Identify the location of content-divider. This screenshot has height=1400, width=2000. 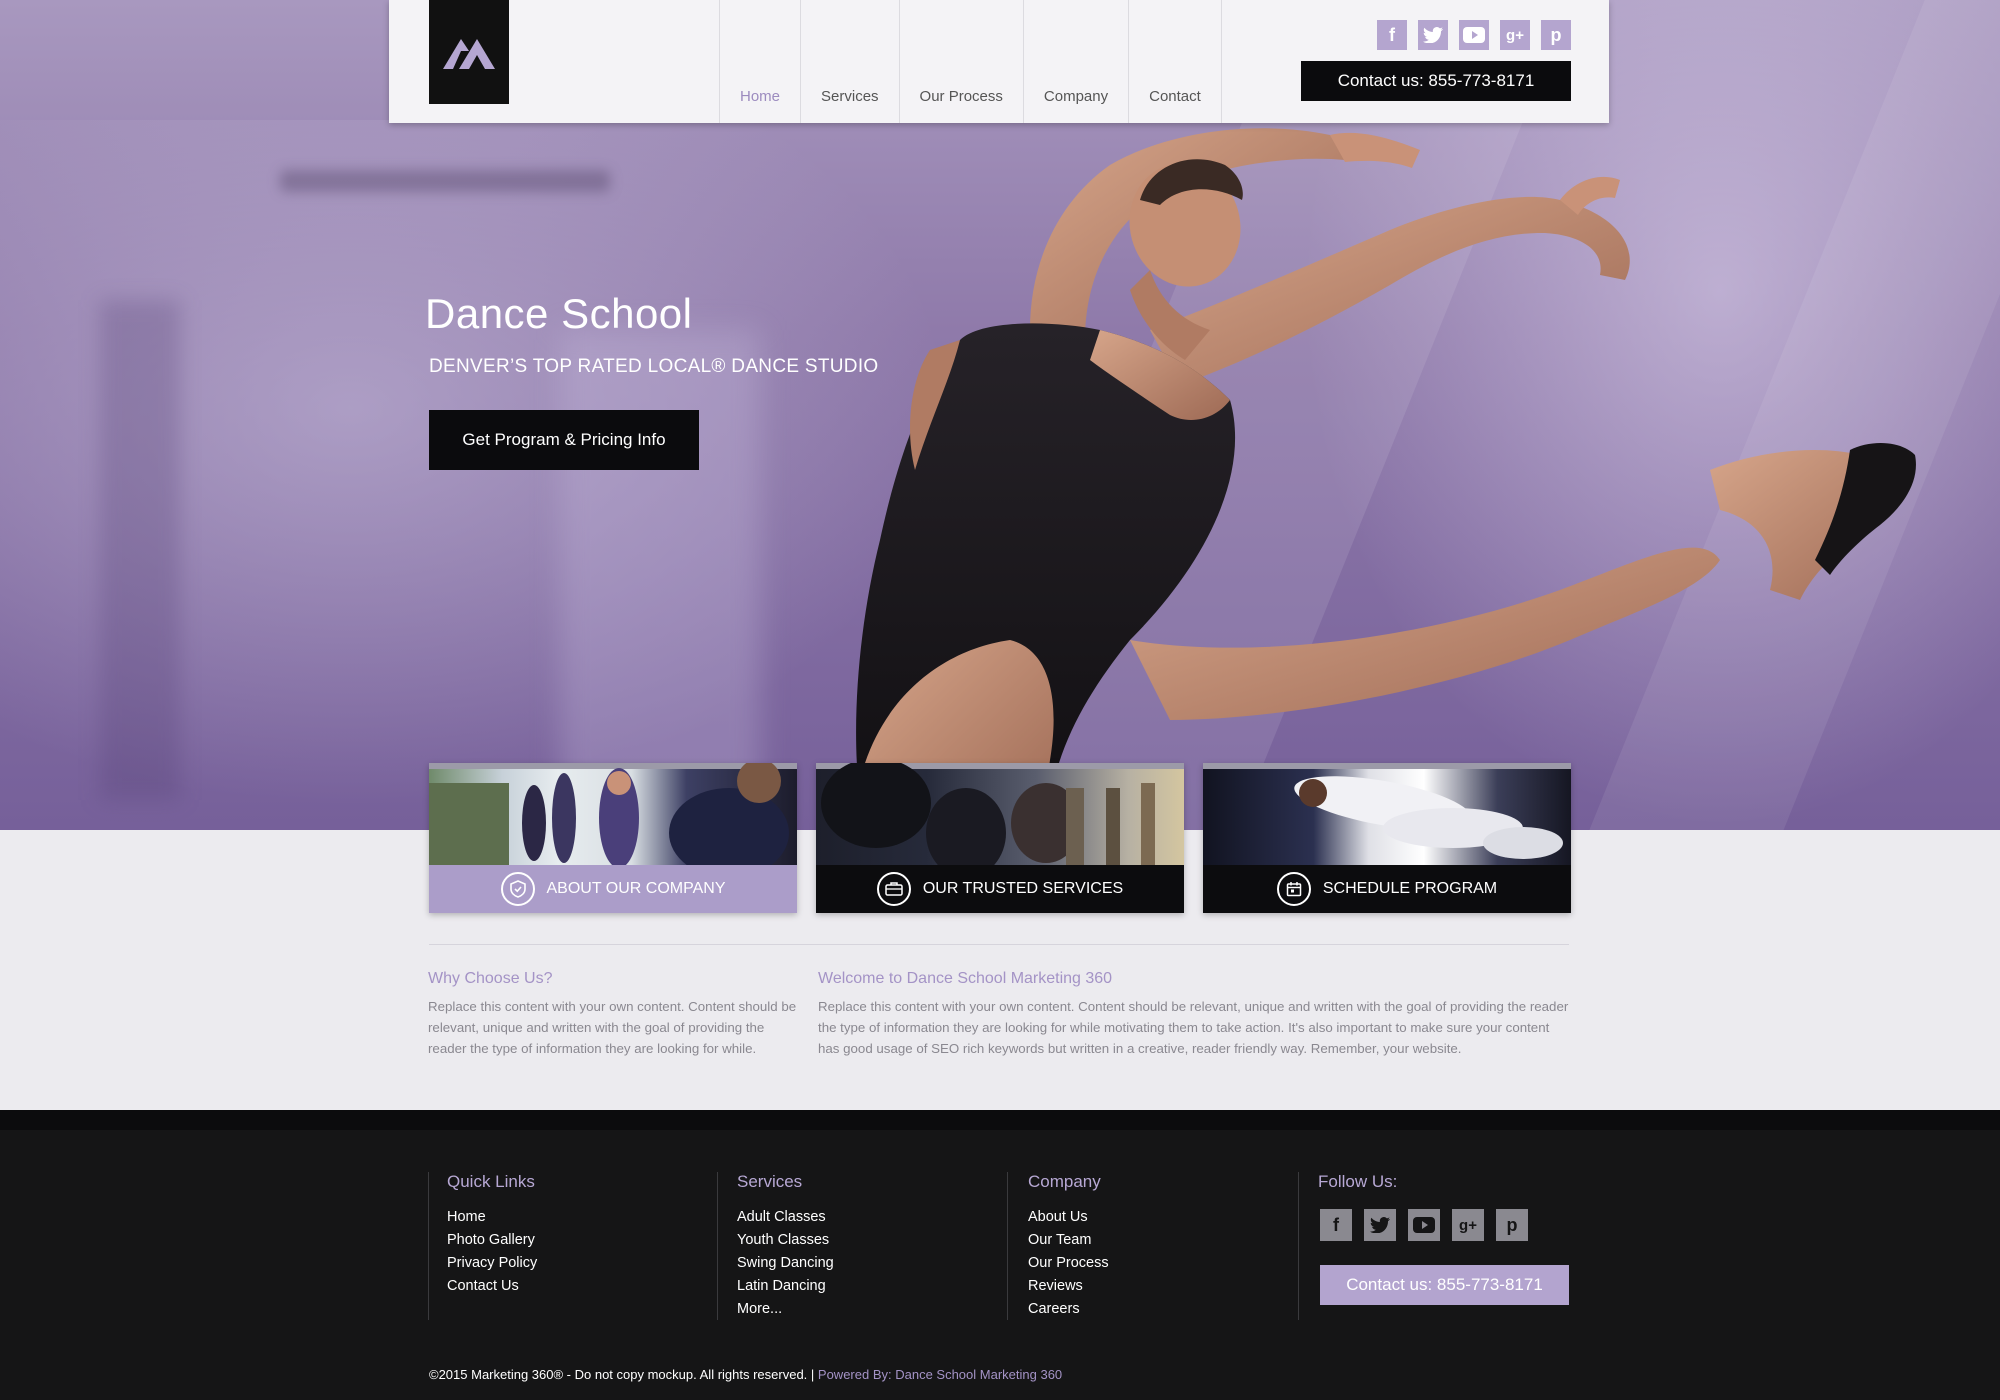
(999, 944).